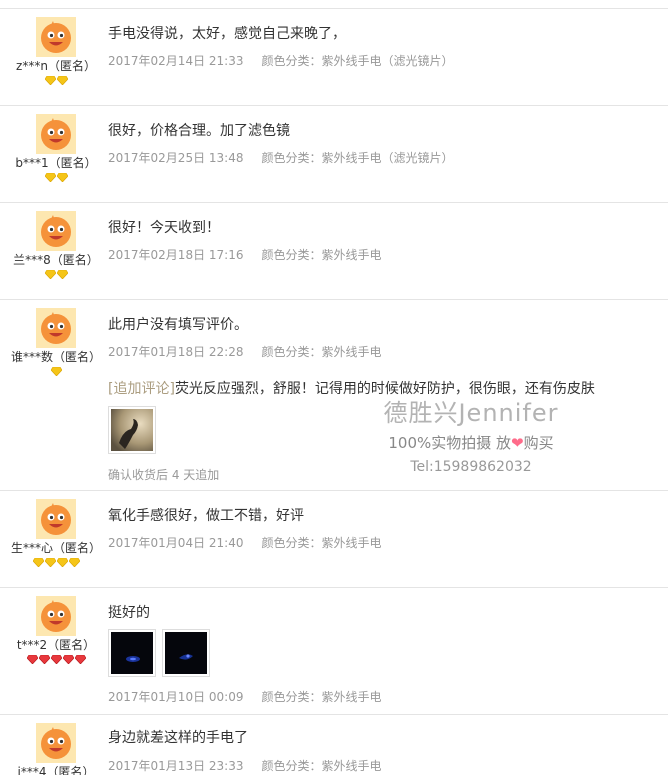 The height and width of the screenshot is (775, 668). Describe the element at coordinates (176, 697) in the screenshot. I see `review-date: 2017年01月10日 00:09` at that location.